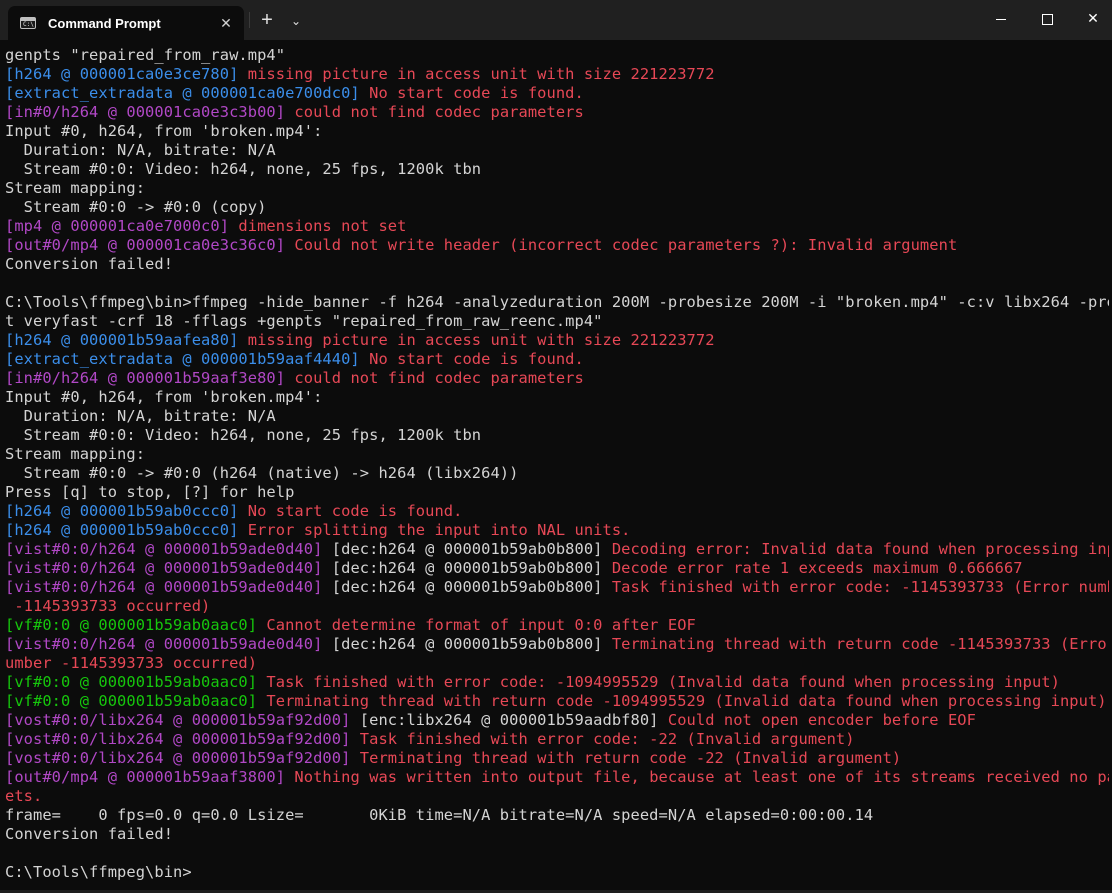 This screenshot has height=893, width=1112. What do you see at coordinates (821, 720) in the screenshot?
I see `console-text: Could not open encoder before EOF` at bounding box center [821, 720].